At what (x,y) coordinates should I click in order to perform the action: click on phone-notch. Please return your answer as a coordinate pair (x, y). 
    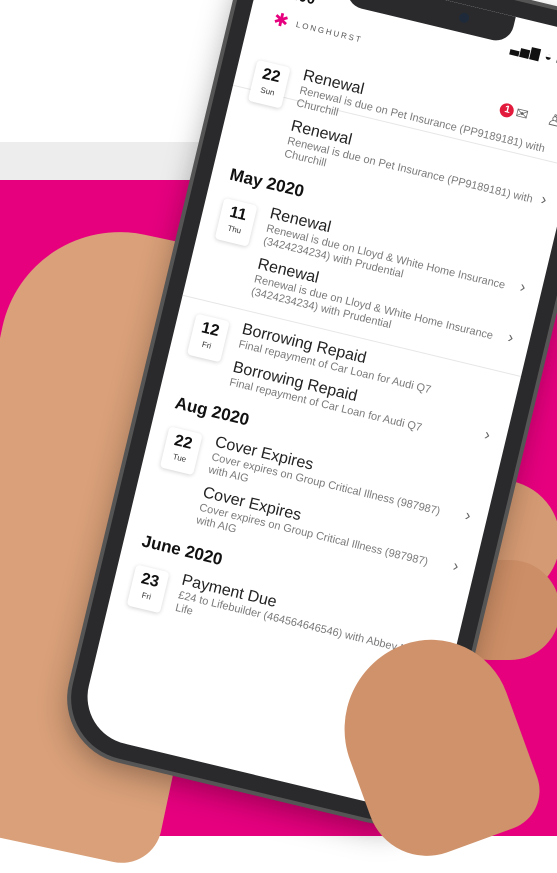
    Looking at the image, I should click on (429, 22).